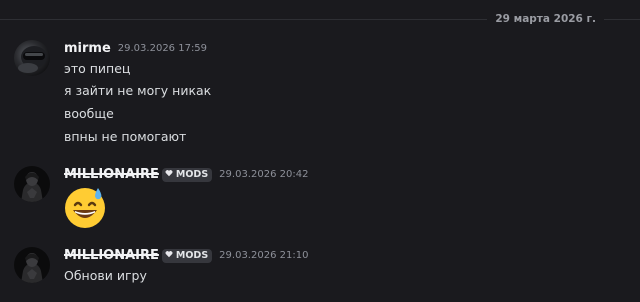 Image resolution: width=640 pixels, height=302 pixels. I want to click on message-text: это пипец, so click(97, 68).